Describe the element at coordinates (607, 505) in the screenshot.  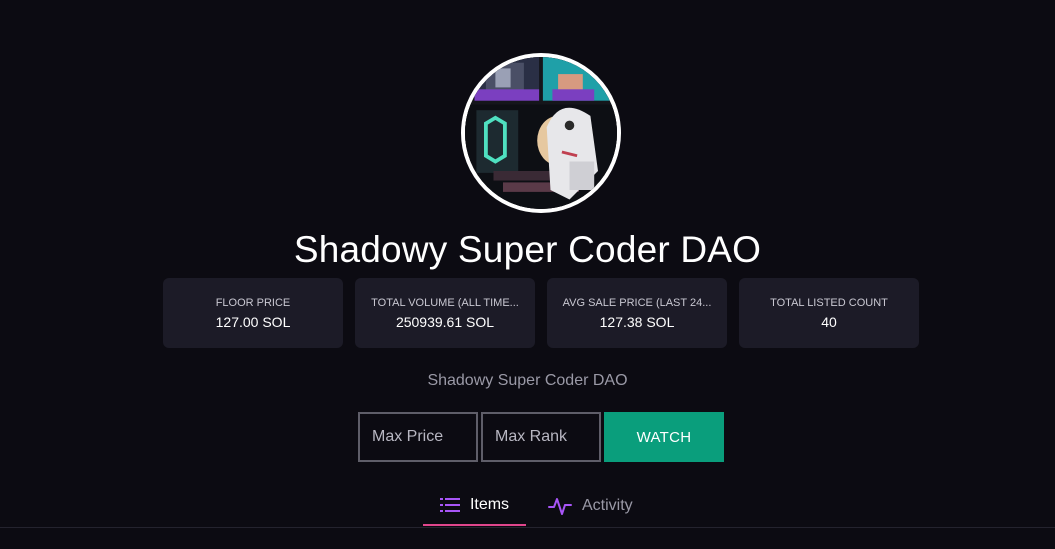
I see `tab-activity-label: Activity` at that location.